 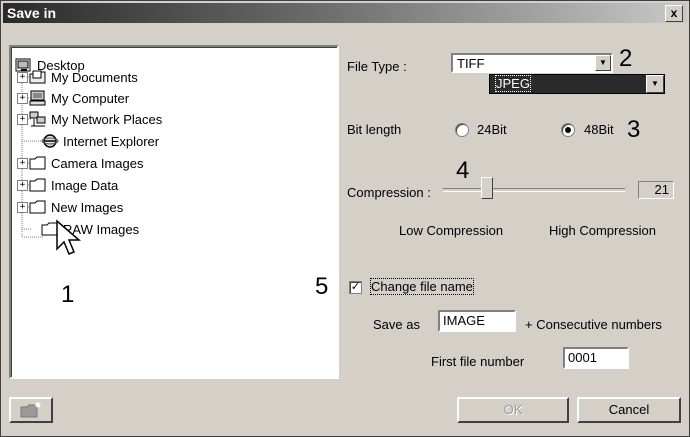 I want to click on save-as-input: IMAGE, so click(x=477, y=321).